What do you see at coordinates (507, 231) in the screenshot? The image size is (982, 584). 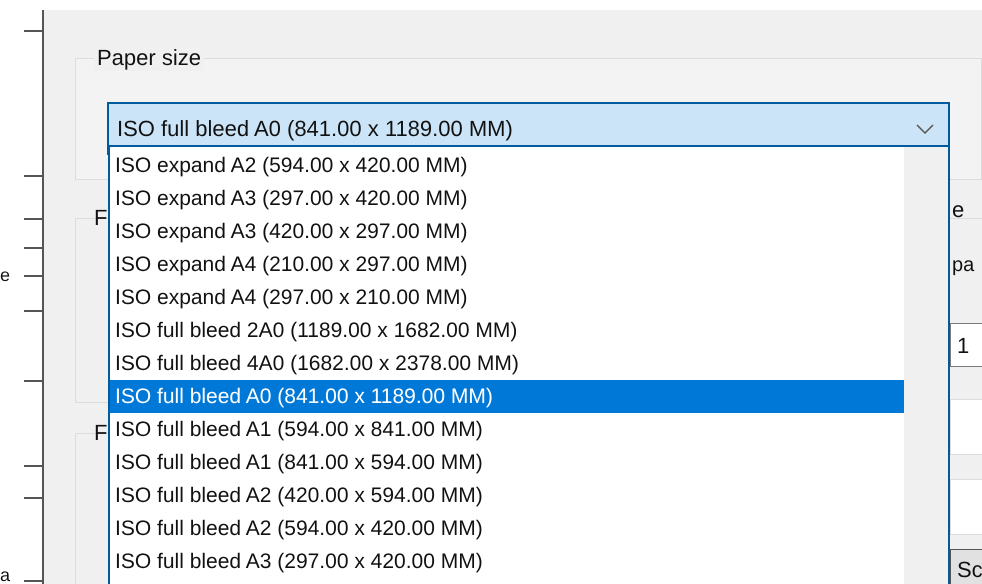 I see `dropdown-option: ISO expand A3 (420.00 x 297.00 MM)` at bounding box center [507, 231].